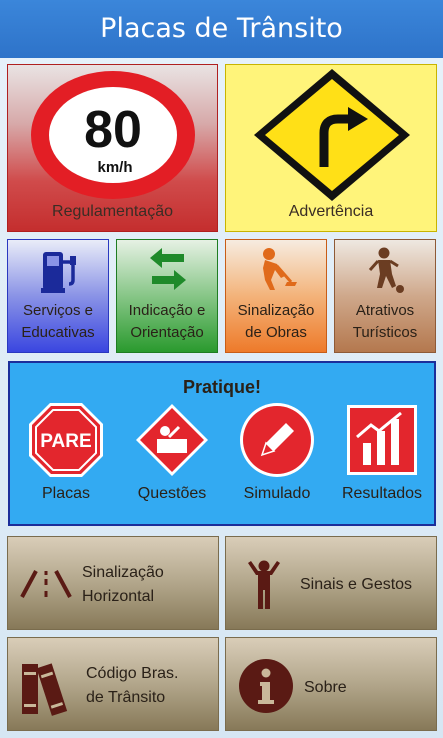  I want to click on gestos-label: Sinais e Gestos, so click(356, 584).